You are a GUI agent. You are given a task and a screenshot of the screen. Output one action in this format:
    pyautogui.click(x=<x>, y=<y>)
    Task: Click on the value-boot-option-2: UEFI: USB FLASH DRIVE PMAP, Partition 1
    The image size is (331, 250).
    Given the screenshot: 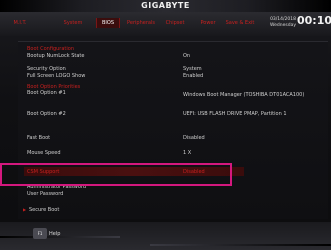 What is the action you would take?
    pyautogui.click(x=235, y=114)
    